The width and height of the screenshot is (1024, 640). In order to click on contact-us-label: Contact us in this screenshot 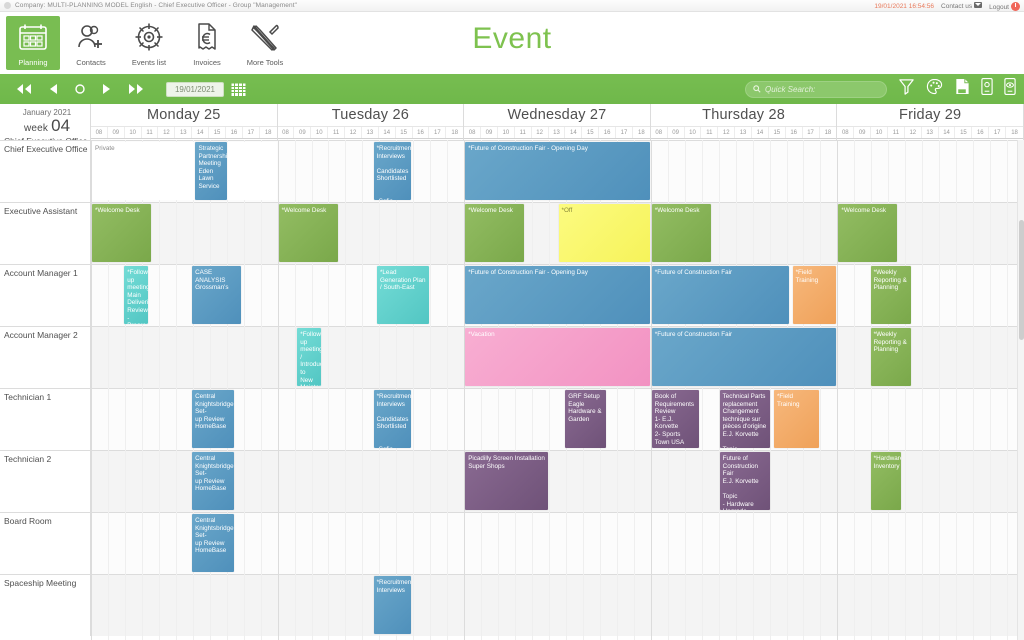, I will do `click(957, 6)`.